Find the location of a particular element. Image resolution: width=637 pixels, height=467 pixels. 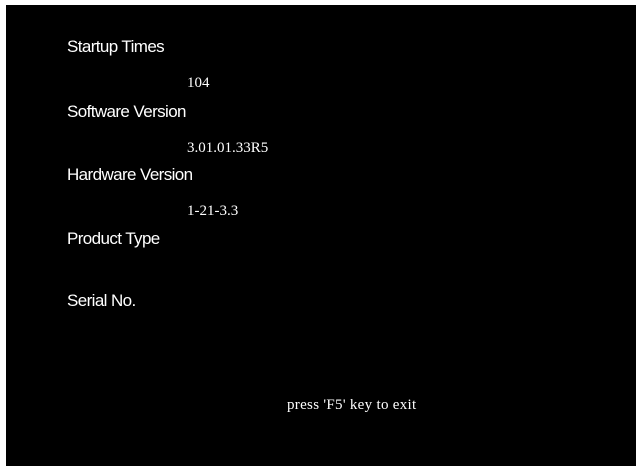

startup-times-label: Startup Times is located at coordinates (116, 46).